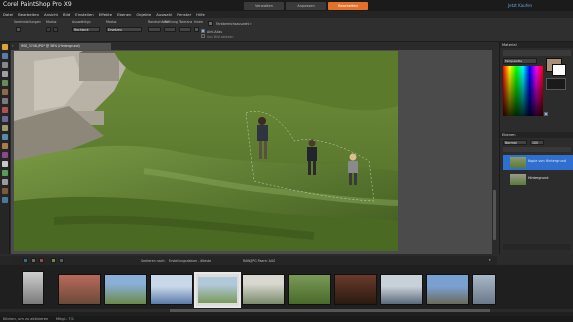 The width and height of the screenshot is (573, 322). Describe the element at coordinates (81, 30) in the screenshot. I see `selection-type-value: Rechteck` at that location.